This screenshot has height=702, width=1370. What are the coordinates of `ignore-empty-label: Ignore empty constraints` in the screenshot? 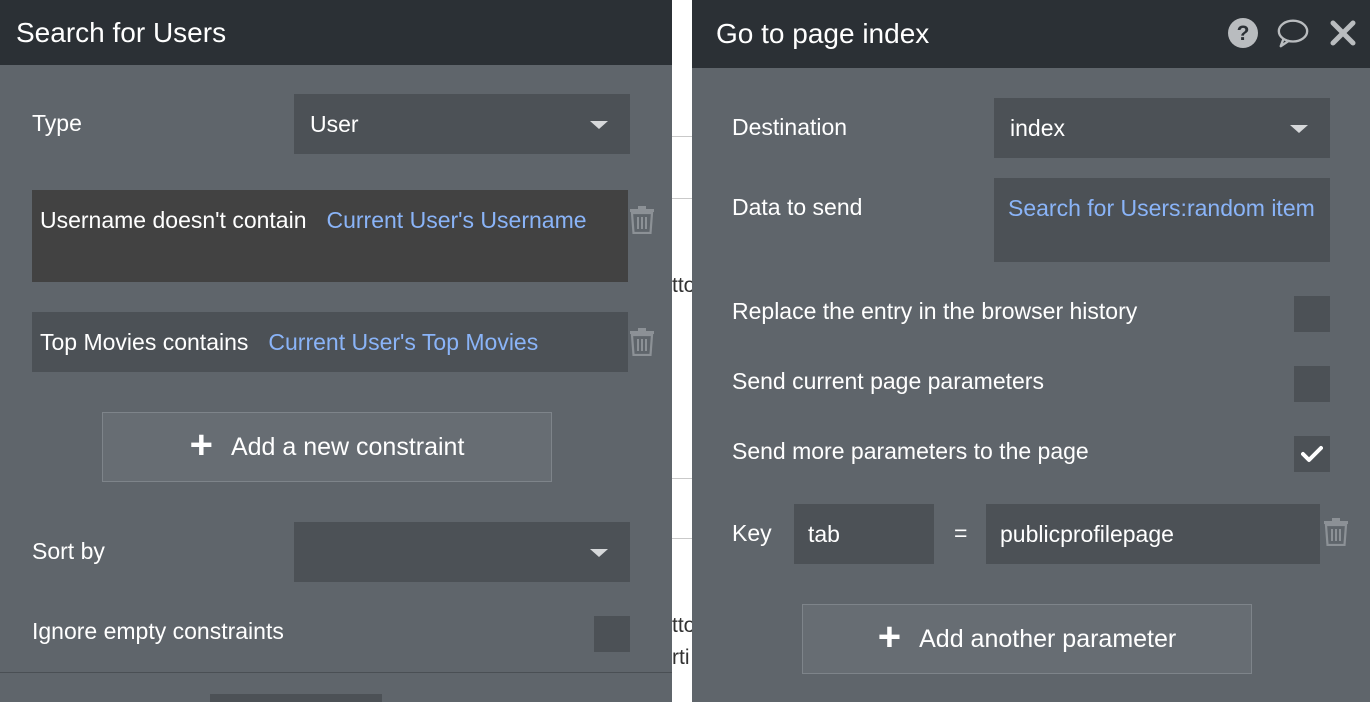 It's located at (158, 631).